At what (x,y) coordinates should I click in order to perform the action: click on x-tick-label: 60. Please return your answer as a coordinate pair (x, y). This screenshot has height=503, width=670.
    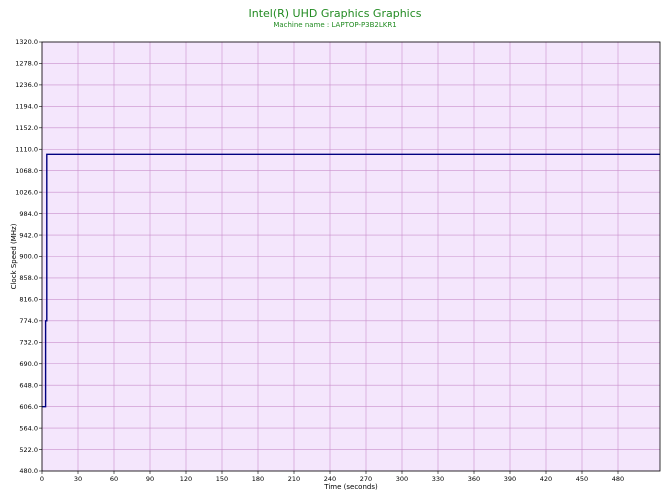
    Looking at the image, I should click on (114, 479).